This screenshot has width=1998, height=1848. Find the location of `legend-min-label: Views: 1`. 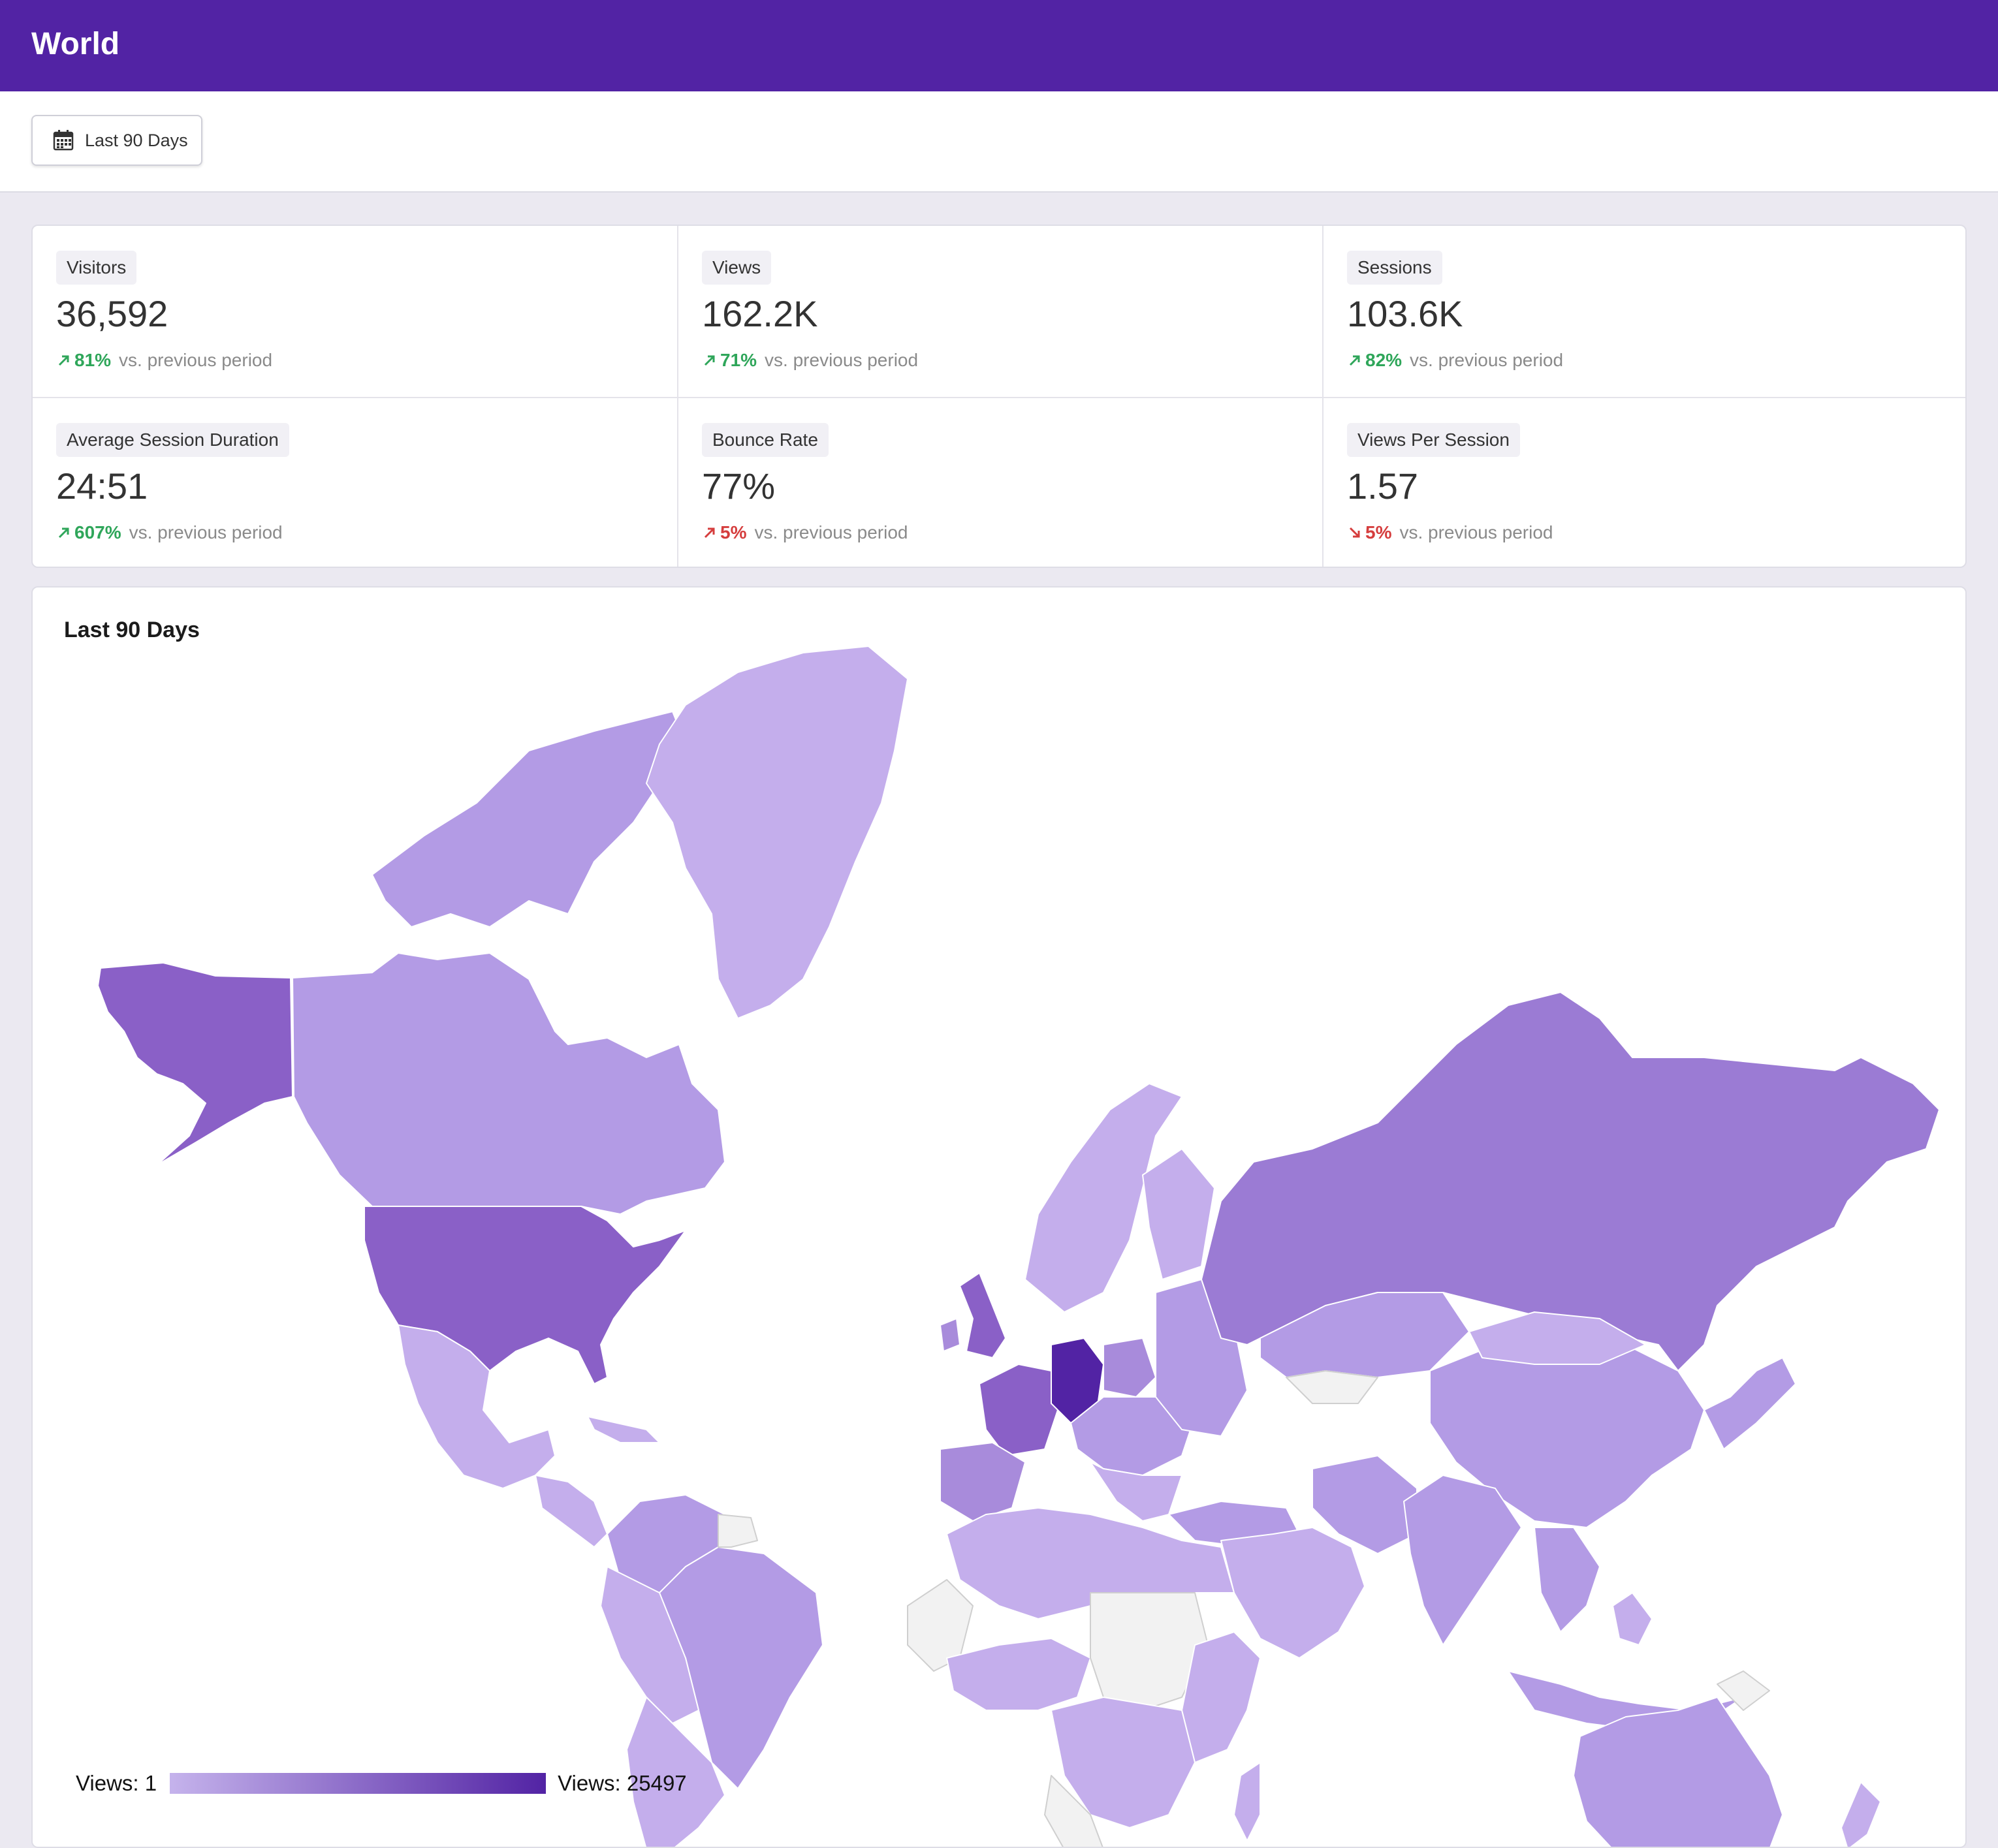

legend-min-label: Views: 1 is located at coordinates (116, 1783).